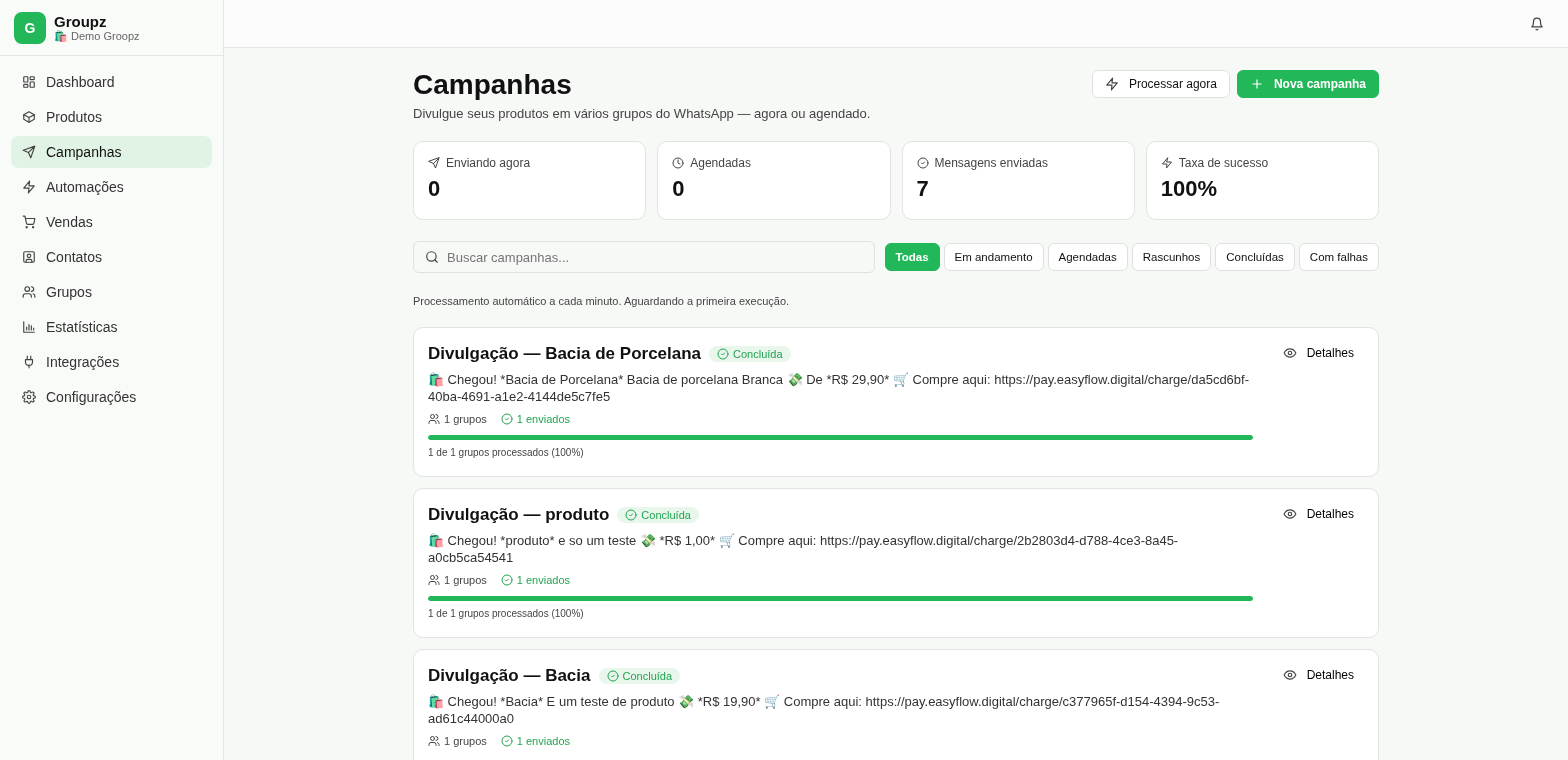  Describe the element at coordinates (111, 362) in the screenshot. I see `sidebar-item: Integrações` at that location.